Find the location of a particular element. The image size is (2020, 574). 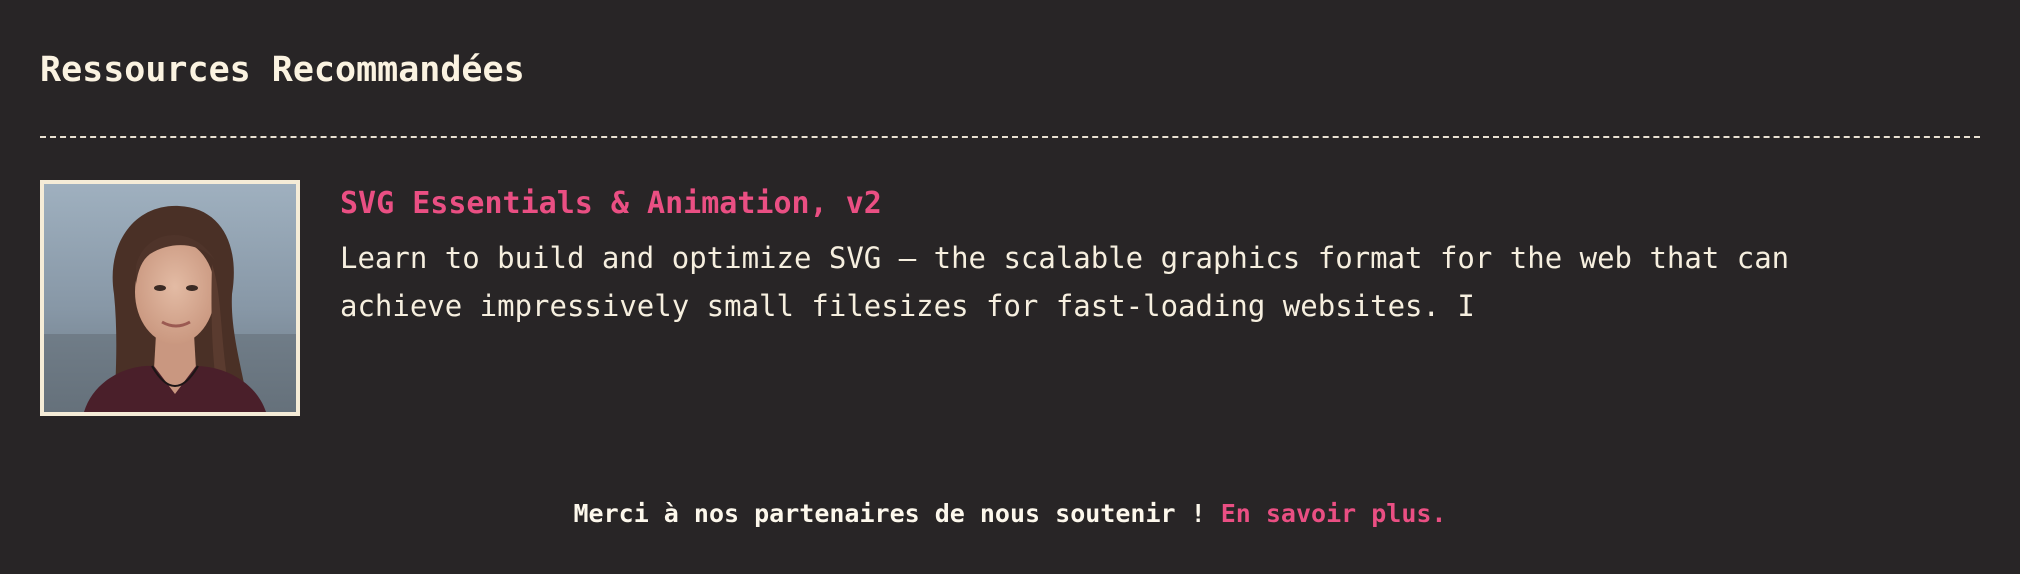

instructor-thumbnail is located at coordinates (170, 298).